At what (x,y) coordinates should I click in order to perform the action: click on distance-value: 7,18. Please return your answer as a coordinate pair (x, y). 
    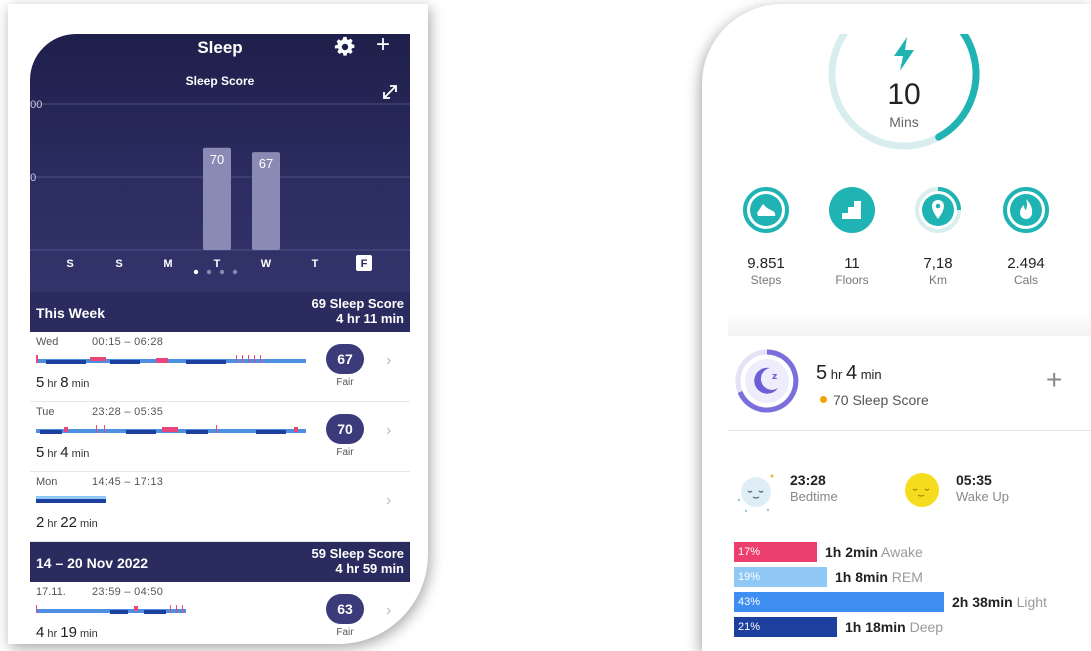
    Looking at the image, I should click on (938, 263).